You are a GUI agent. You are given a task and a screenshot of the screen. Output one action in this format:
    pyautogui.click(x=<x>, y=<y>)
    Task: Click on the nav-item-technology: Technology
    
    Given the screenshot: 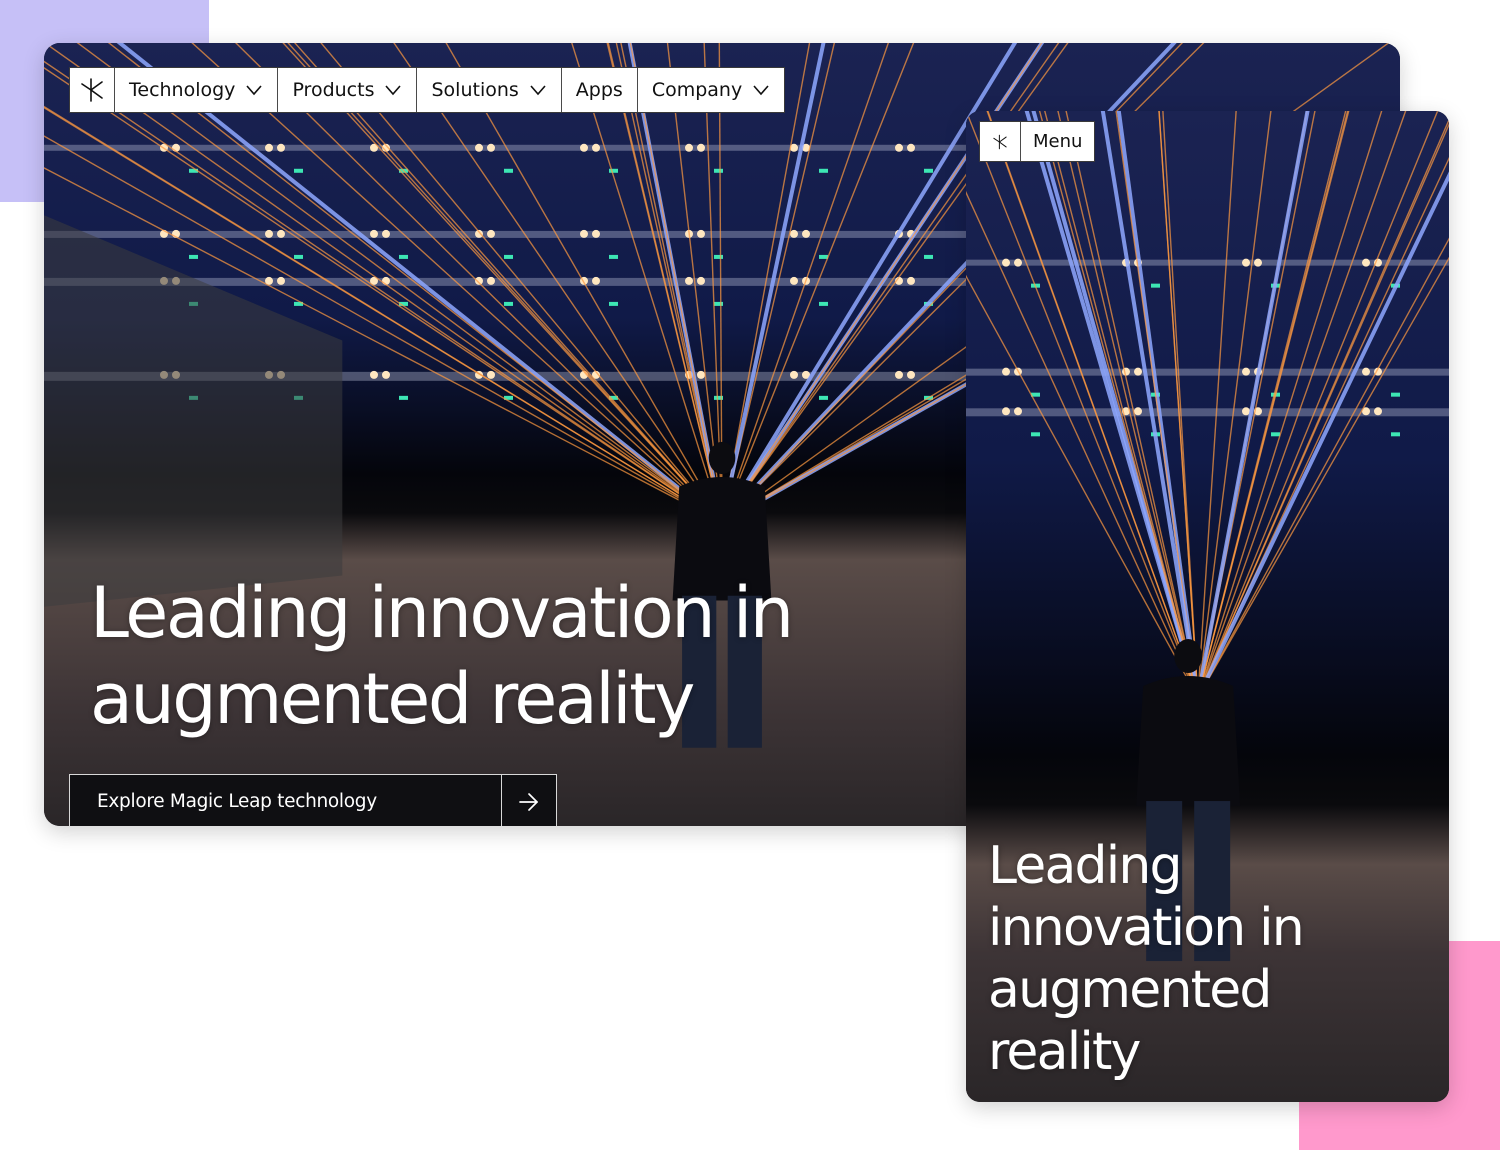 What is the action you would take?
    pyautogui.click(x=195, y=90)
    